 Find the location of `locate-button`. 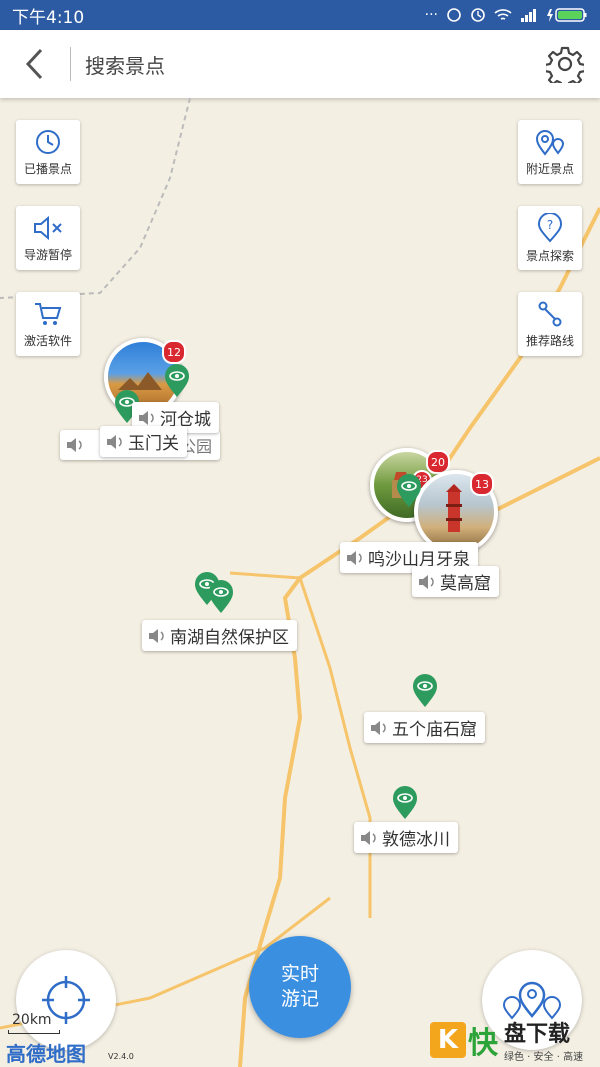

locate-button is located at coordinates (66, 1000).